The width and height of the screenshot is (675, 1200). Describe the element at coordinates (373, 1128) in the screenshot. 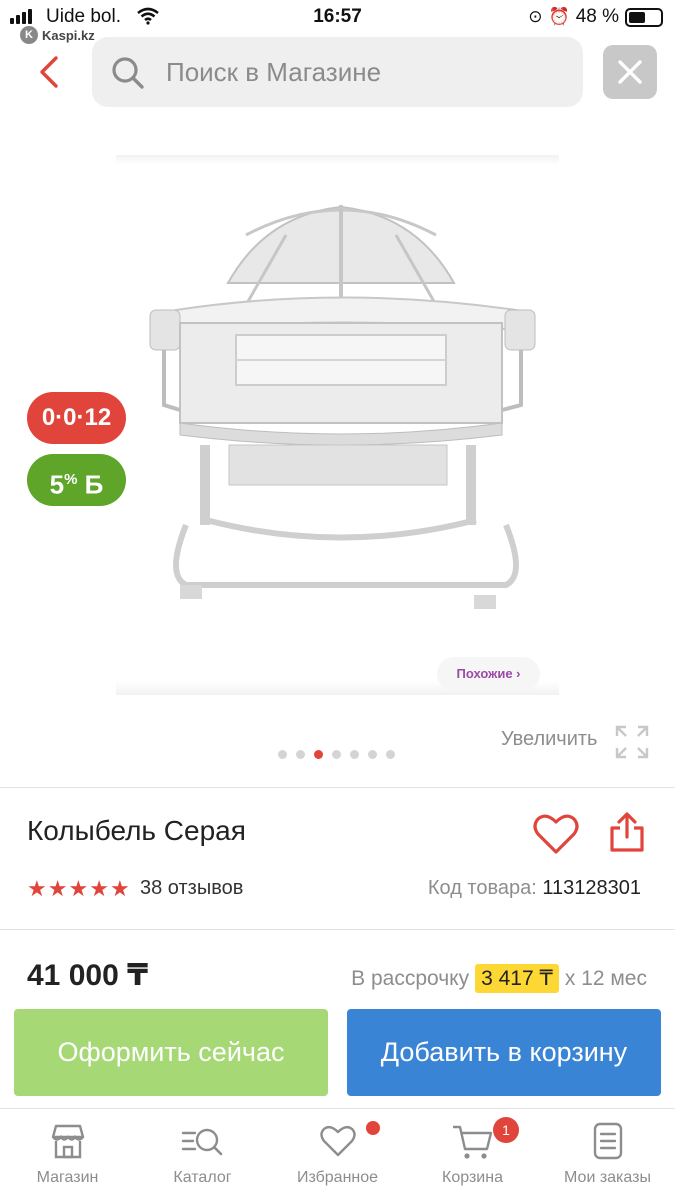

I see `notification-dot` at that location.